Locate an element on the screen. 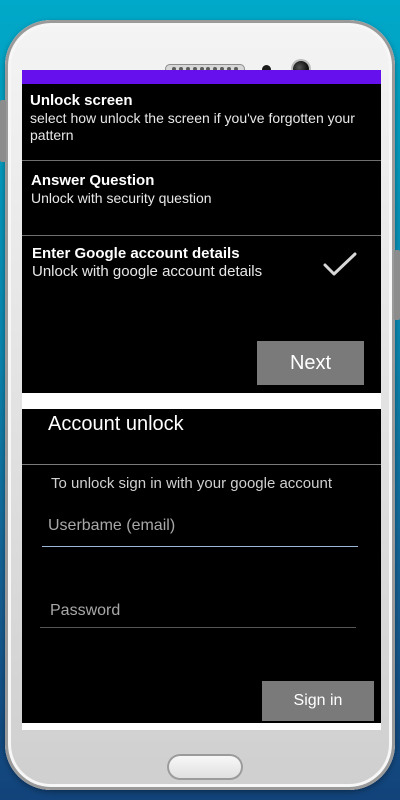  home-button is located at coordinates (205, 767).